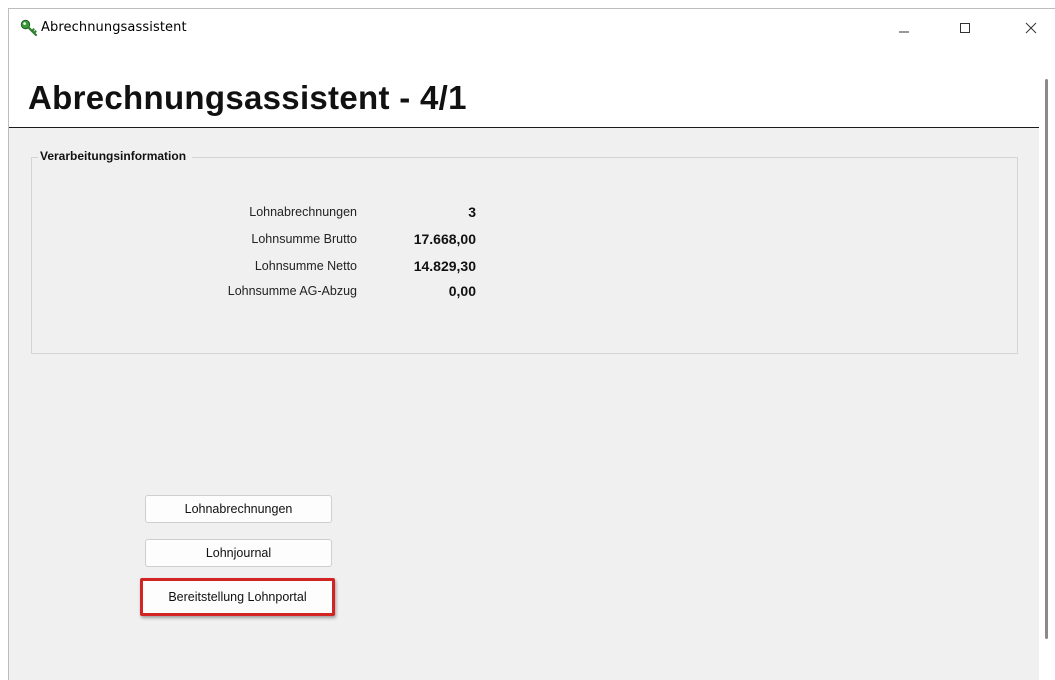 This screenshot has width=1055, height=680. What do you see at coordinates (114, 27) in the screenshot?
I see `window-title: Abrechnungsassistent` at bounding box center [114, 27].